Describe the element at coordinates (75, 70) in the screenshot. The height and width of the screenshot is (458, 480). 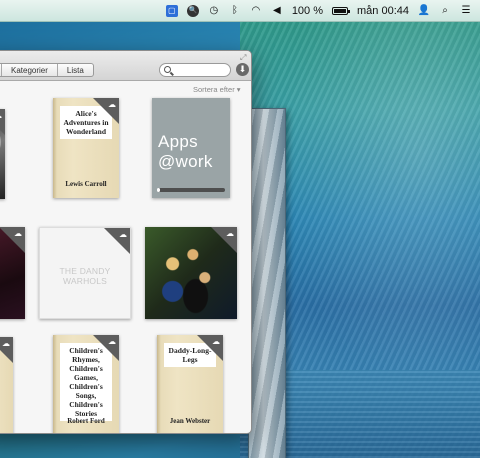
I see `tab-lista: Lista` at that location.